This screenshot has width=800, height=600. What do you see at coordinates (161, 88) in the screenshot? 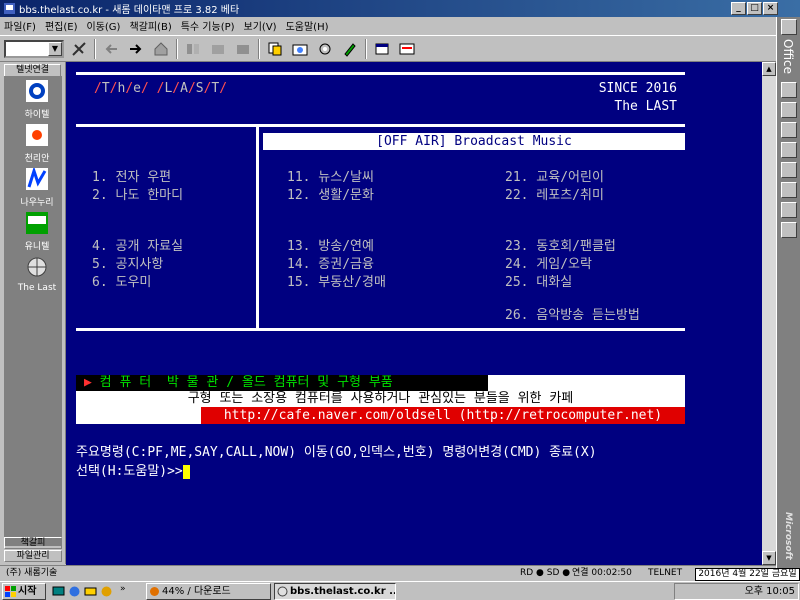
I see `site-logo: /T/h/e/ /L/A/S/T/` at bounding box center [161, 88].